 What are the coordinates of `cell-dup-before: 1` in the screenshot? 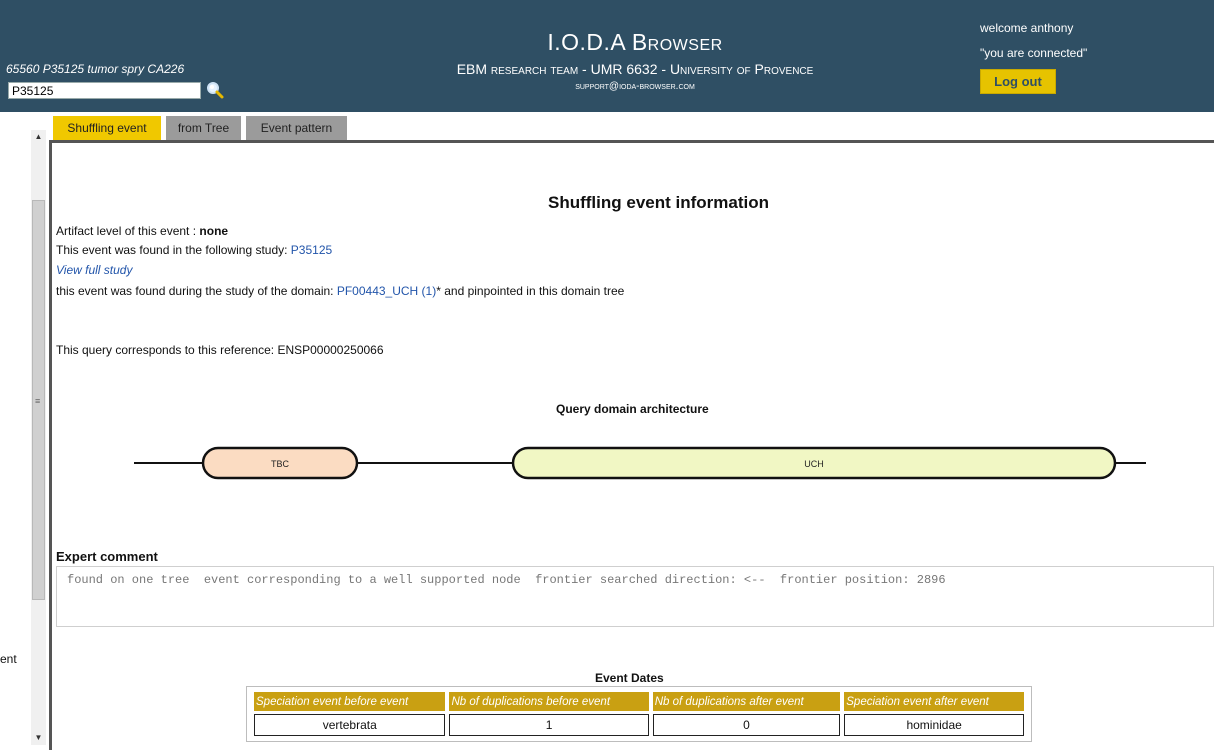 It's located at (549, 725).